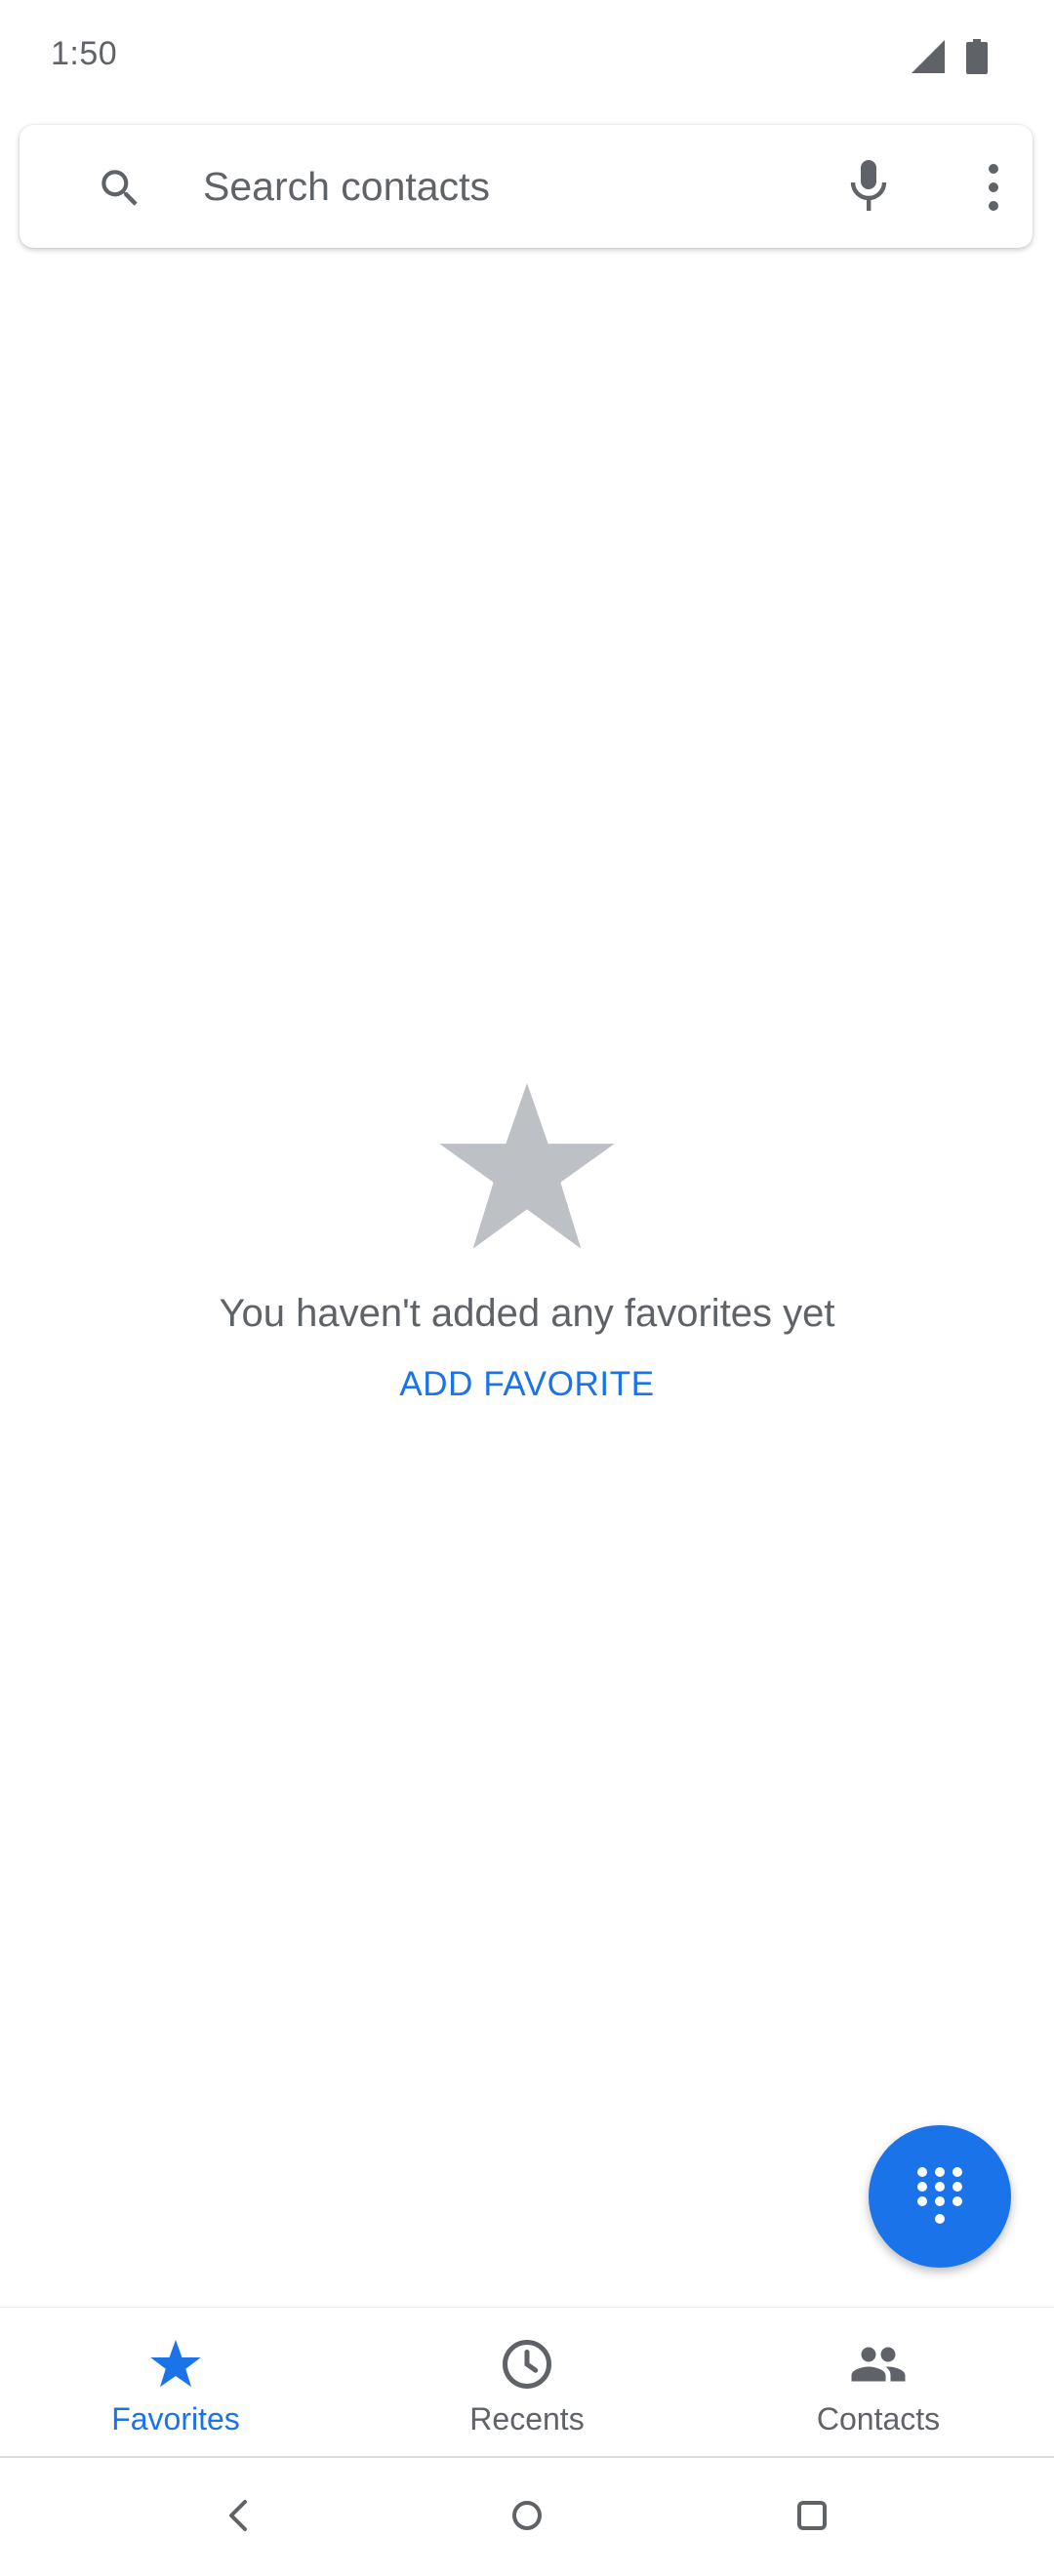 The image size is (1054, 2576). What do you see at coordinates (527, 57) in the screenshot?
I see `status-bar: 1:50` at bounding box center [527, 57].